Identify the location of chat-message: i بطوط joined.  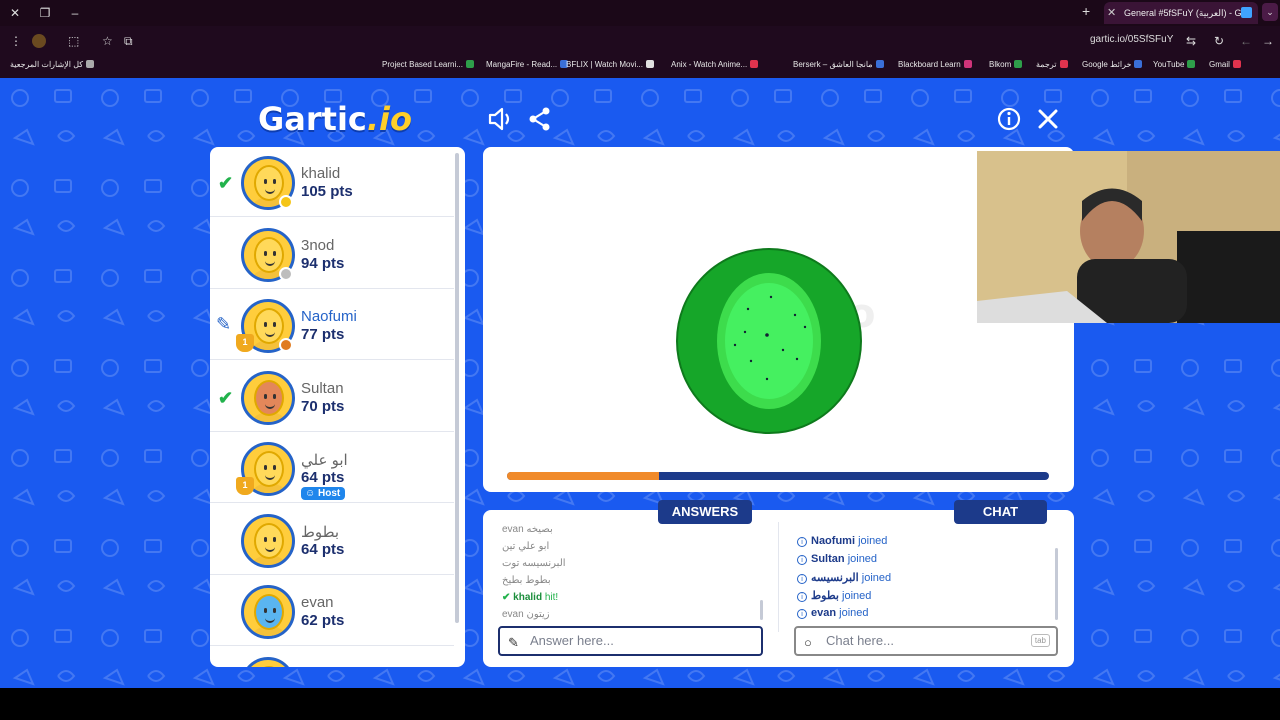
(834, 595).